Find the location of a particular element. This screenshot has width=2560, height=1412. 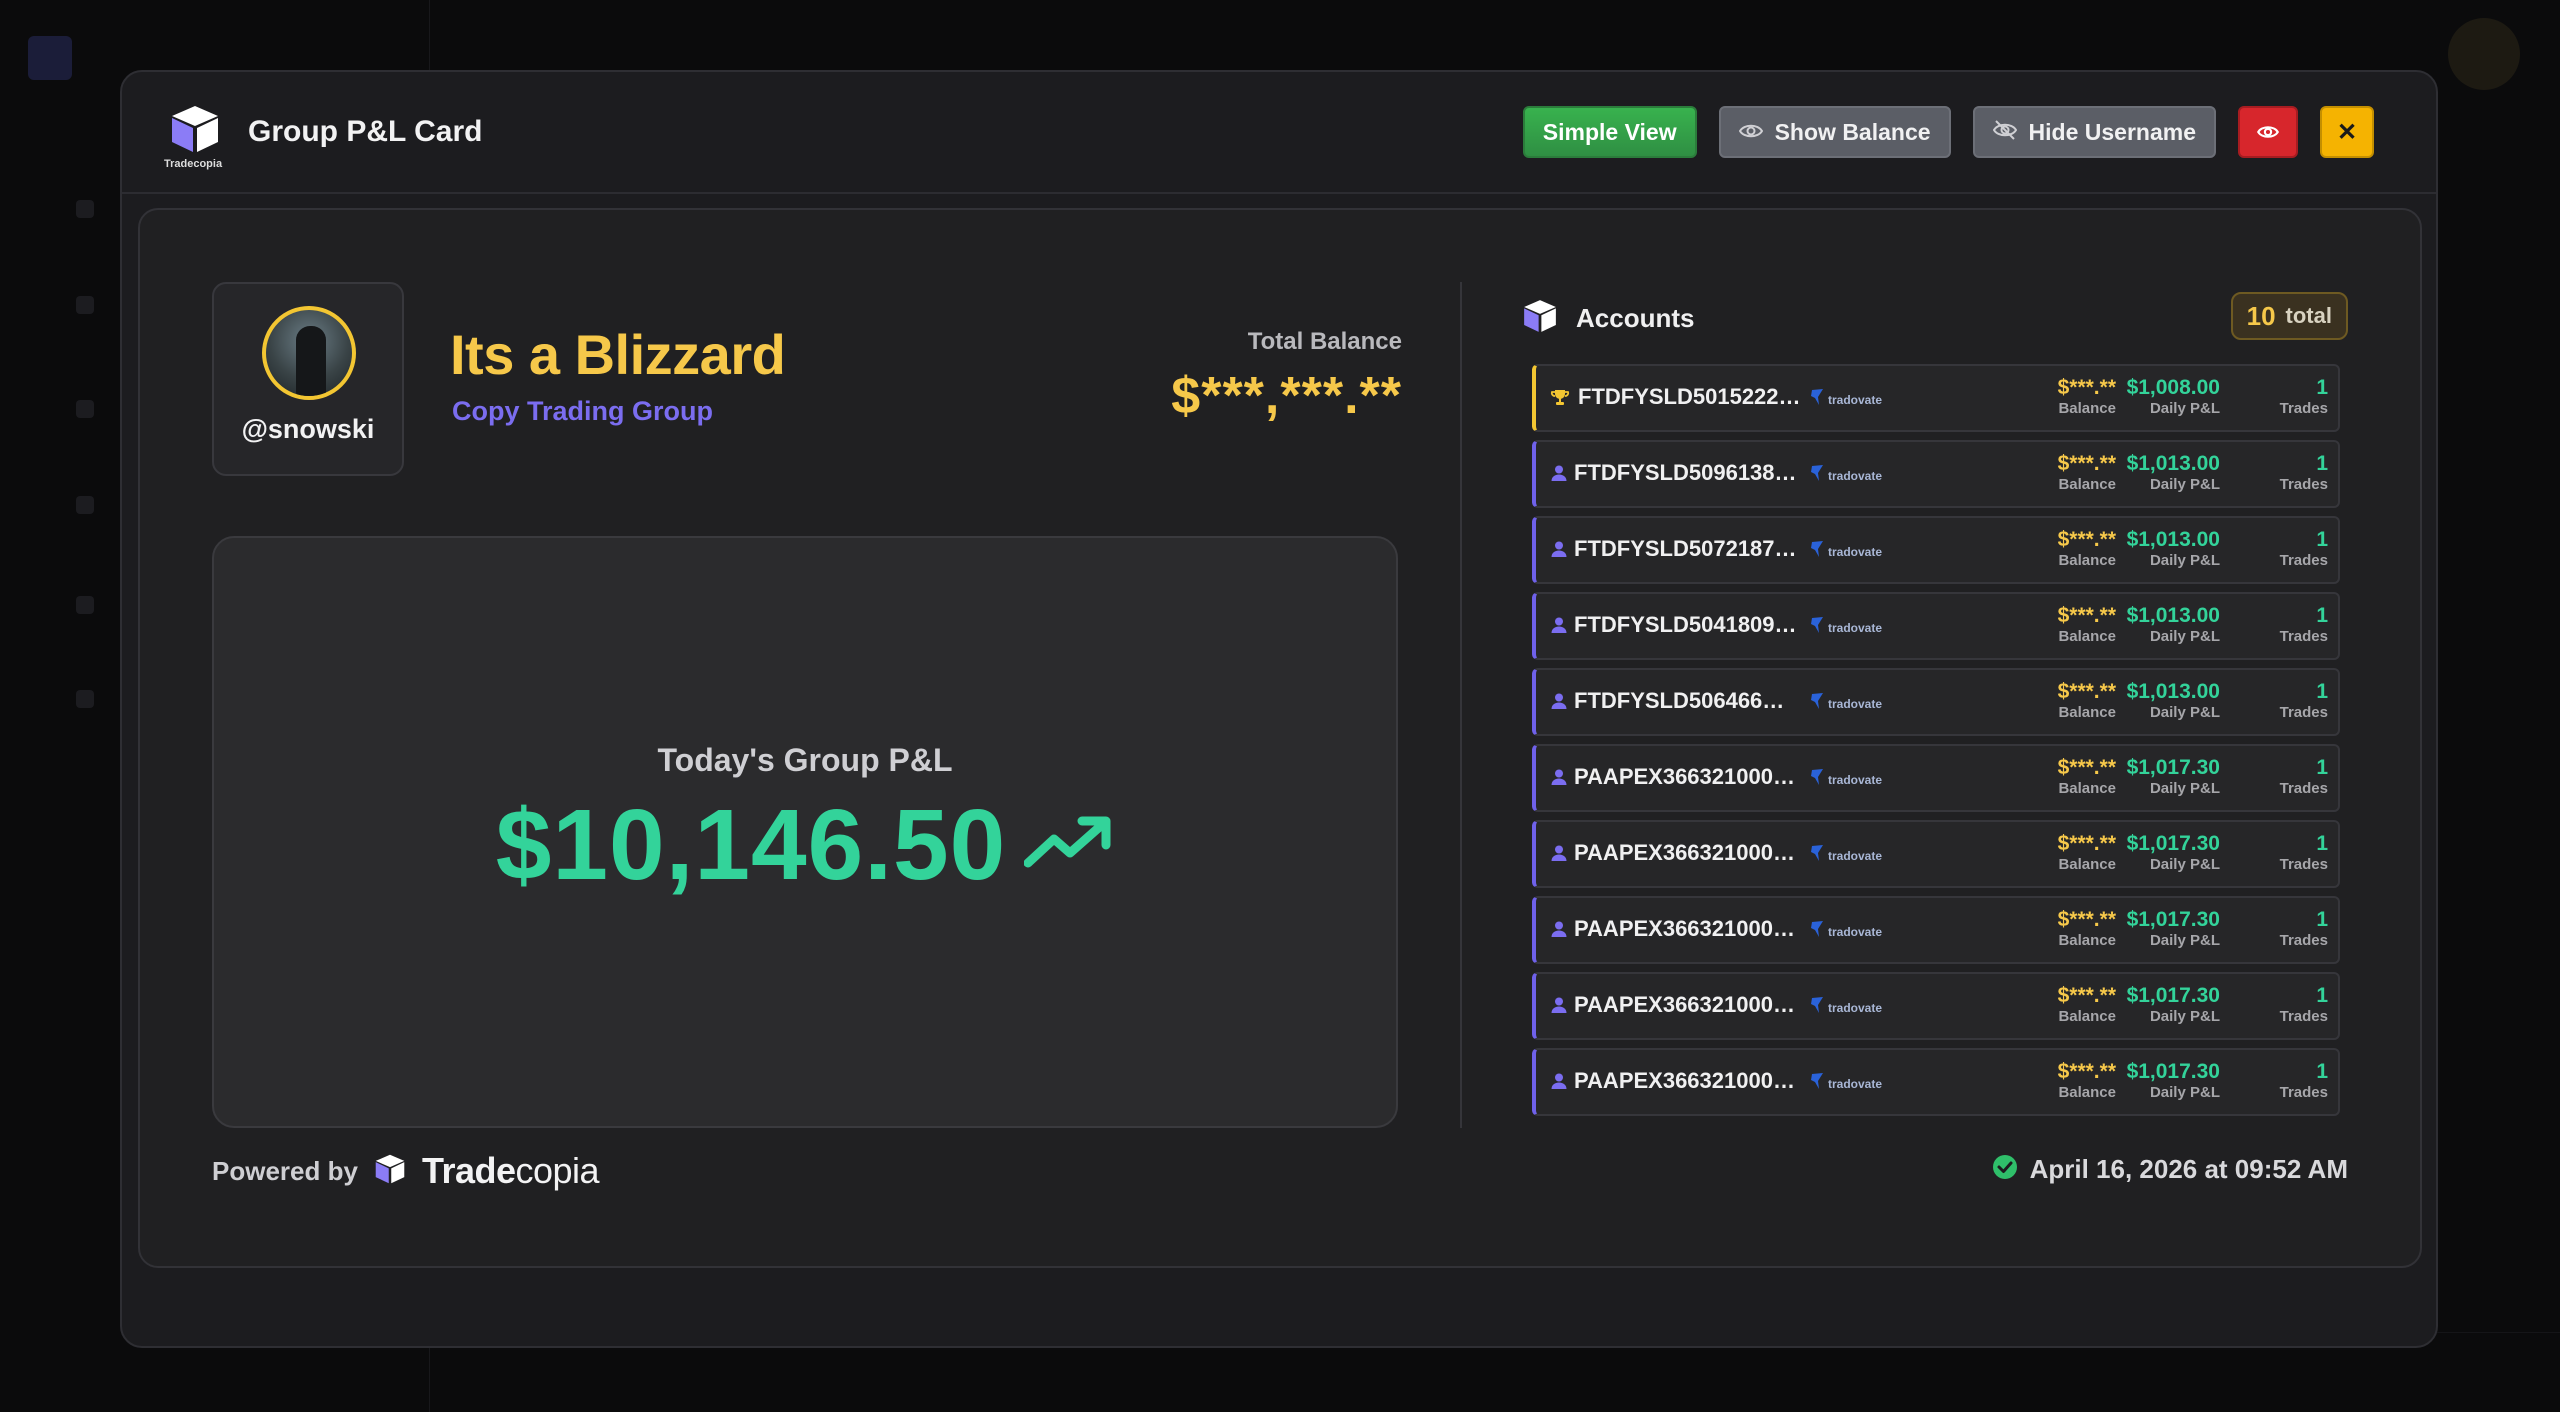

tradecopia-logo-icon: Tradecopia is located at coordinates (195, 136).